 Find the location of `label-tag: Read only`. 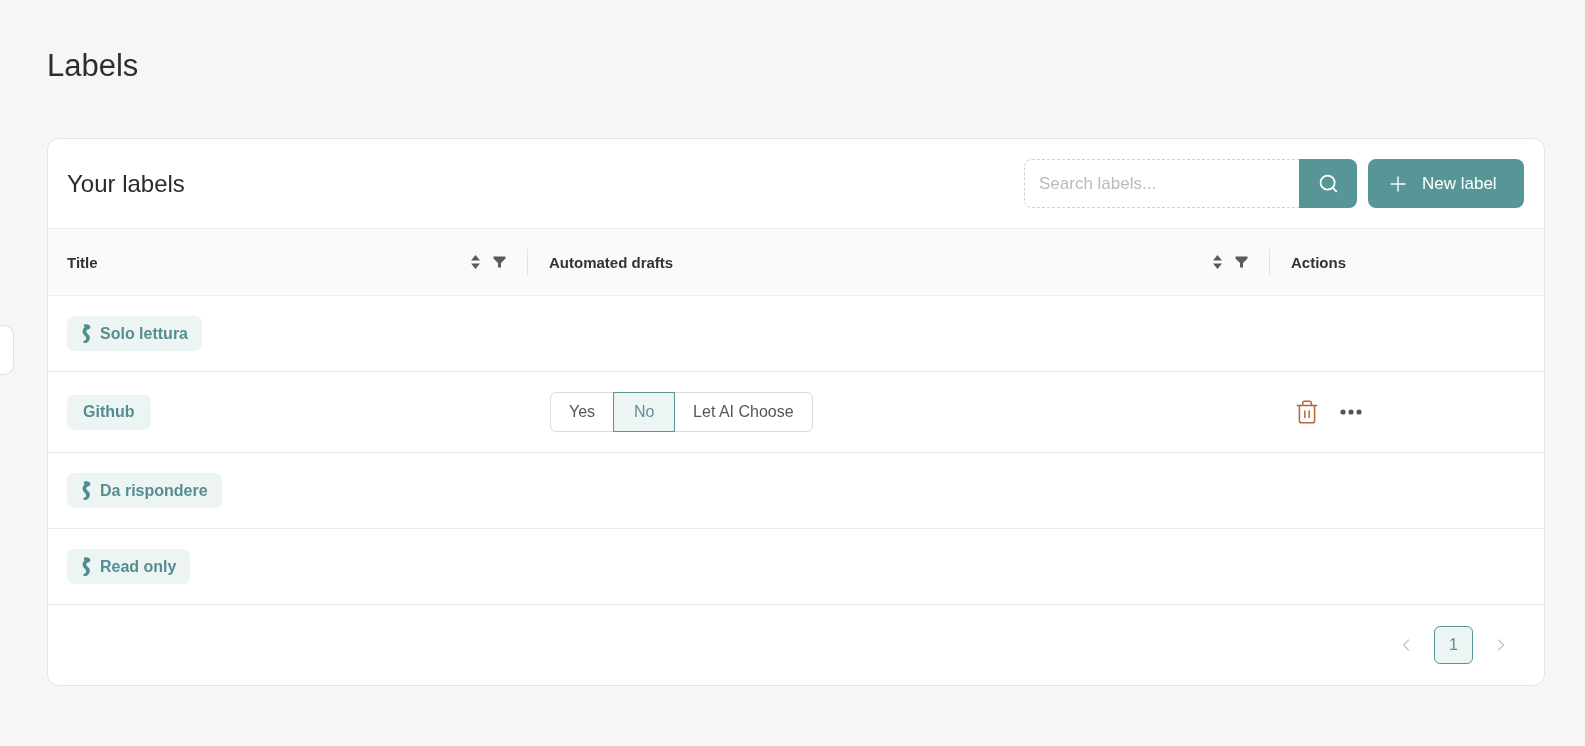

label-tag: Read only is located at coordinates (129, 566).